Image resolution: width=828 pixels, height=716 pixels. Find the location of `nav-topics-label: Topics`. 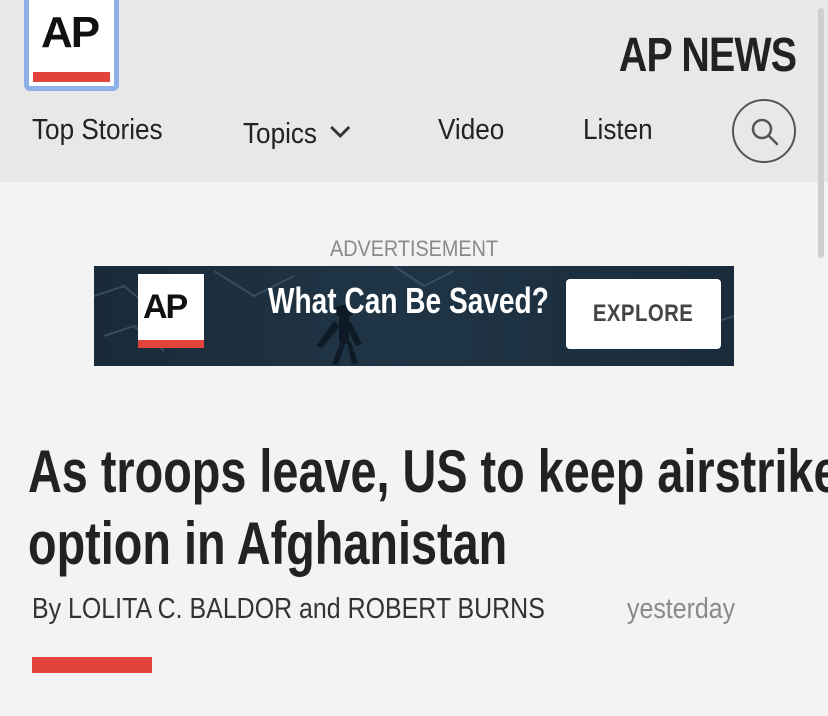

nav-topics-label: Topics is located at coordinates (280, 134).